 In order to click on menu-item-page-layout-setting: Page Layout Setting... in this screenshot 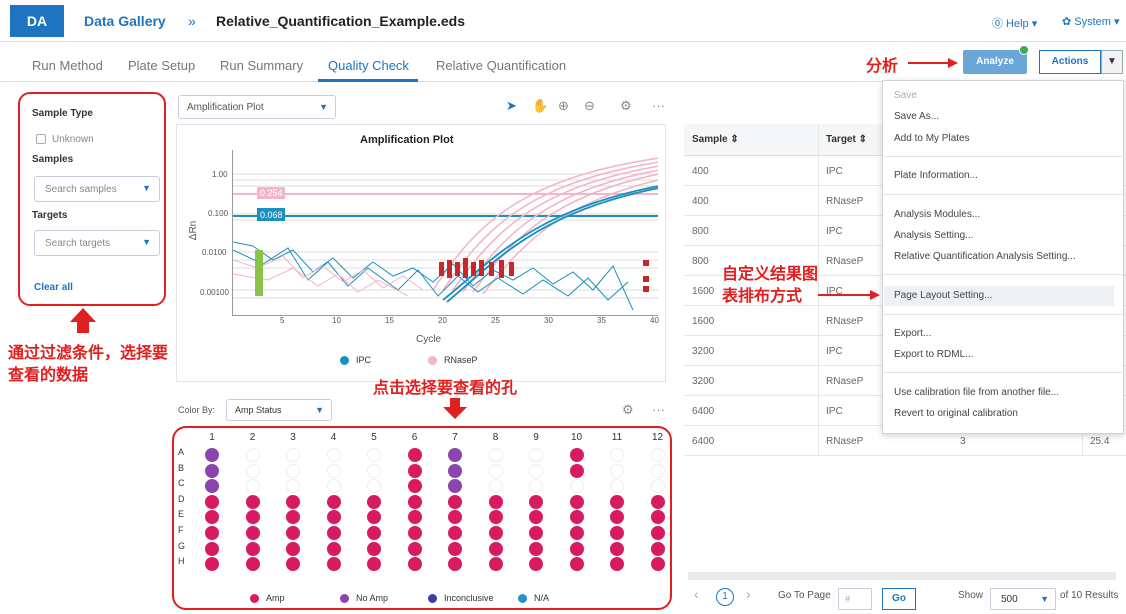, I will do `click(943, 295)`.